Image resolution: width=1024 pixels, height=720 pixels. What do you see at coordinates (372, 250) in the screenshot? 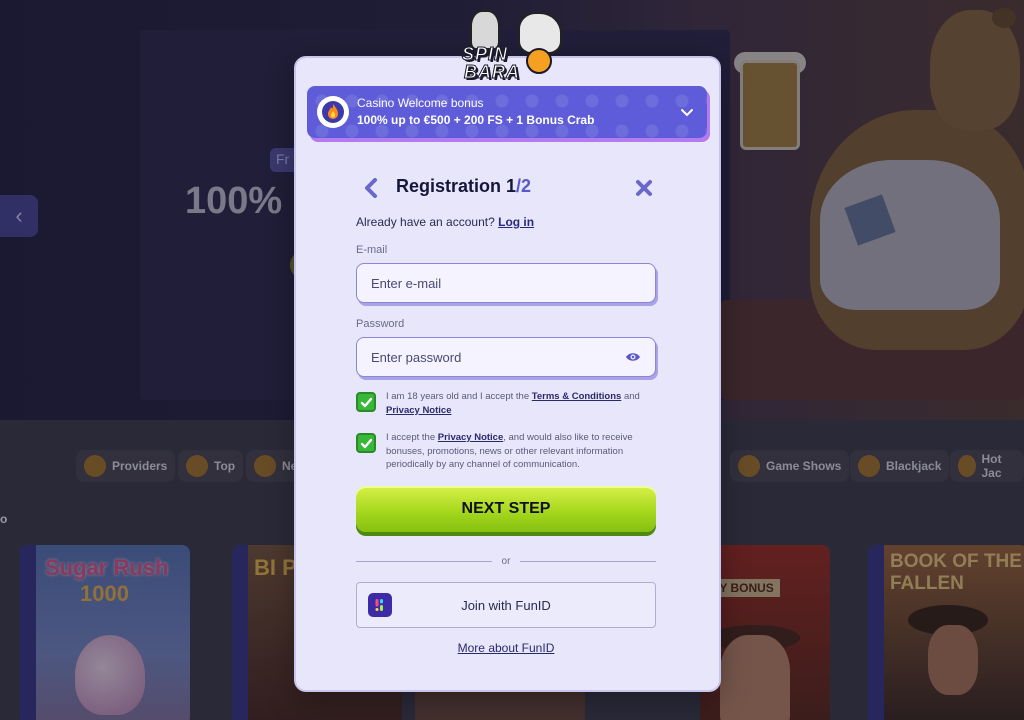
I see `email-label: E-mail` at bounding box center [372, 250].